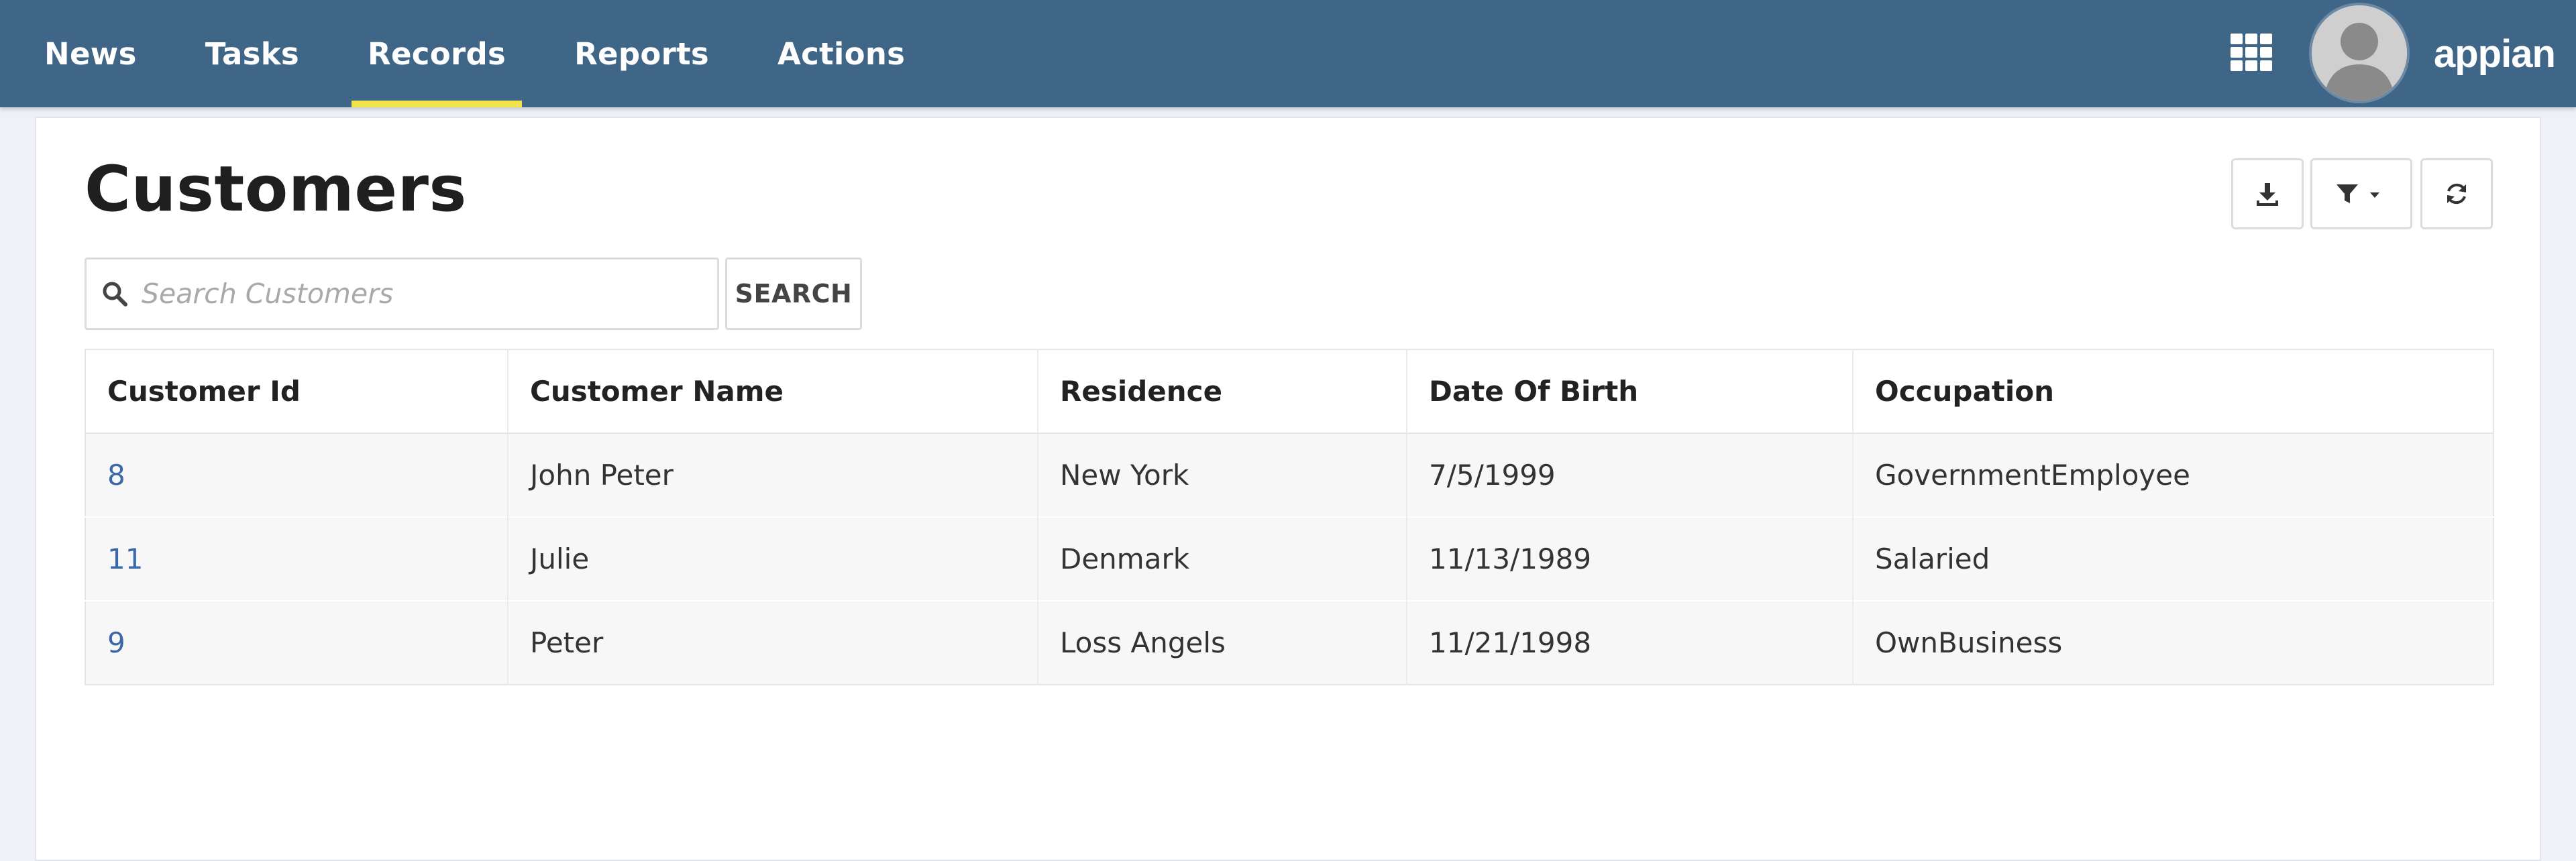 The height and width of the screenshot is (861, 2576). I want to click on user-silhouette-icon, so click(2359, 53).